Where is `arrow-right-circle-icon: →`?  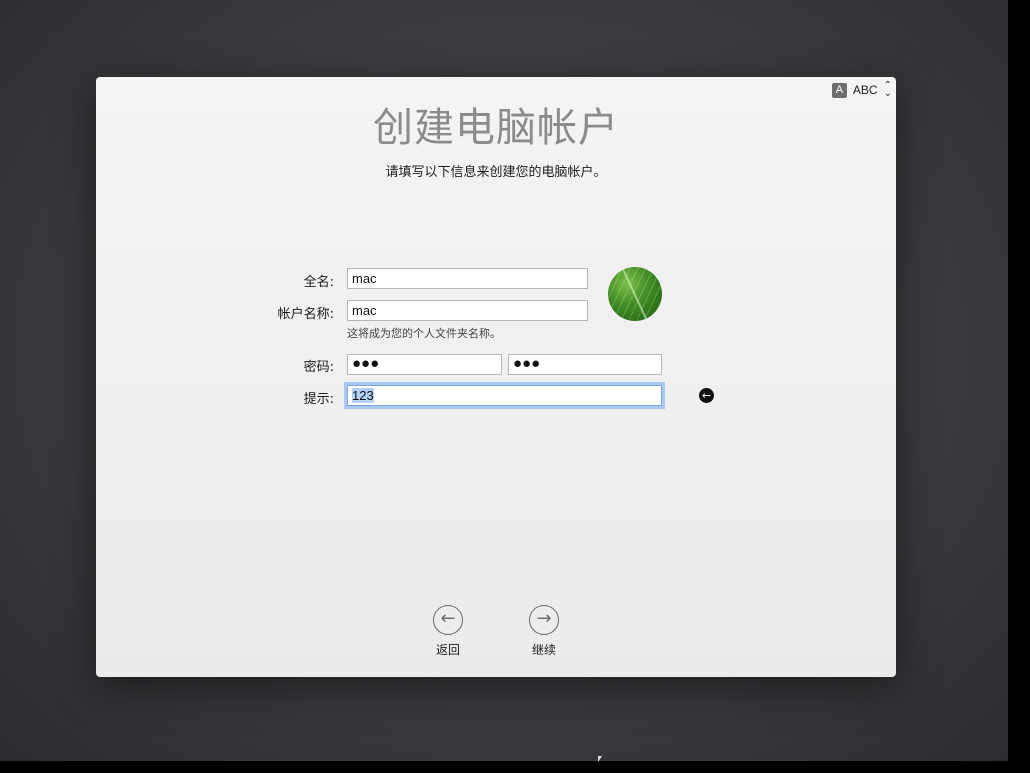
arrow-right-circle-icon: → is located at coordinates (544, 620).